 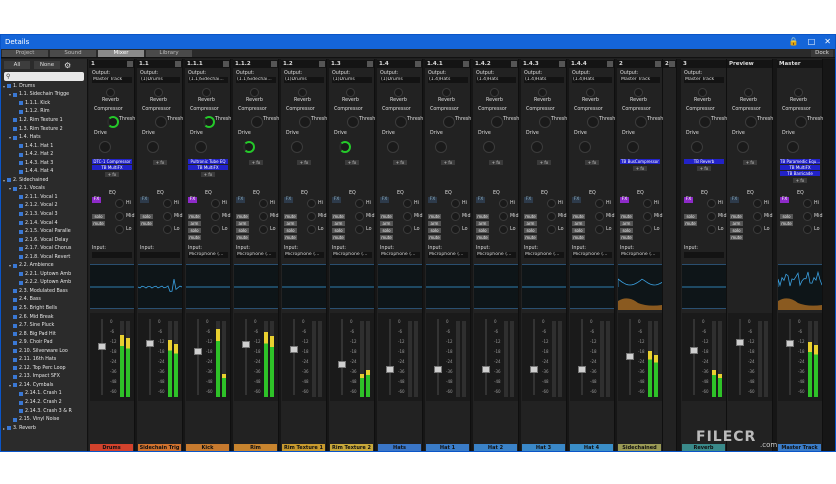 I want to click on track-list-item: 2.1.6. Vocal Delay, so click(x=44, y=240).